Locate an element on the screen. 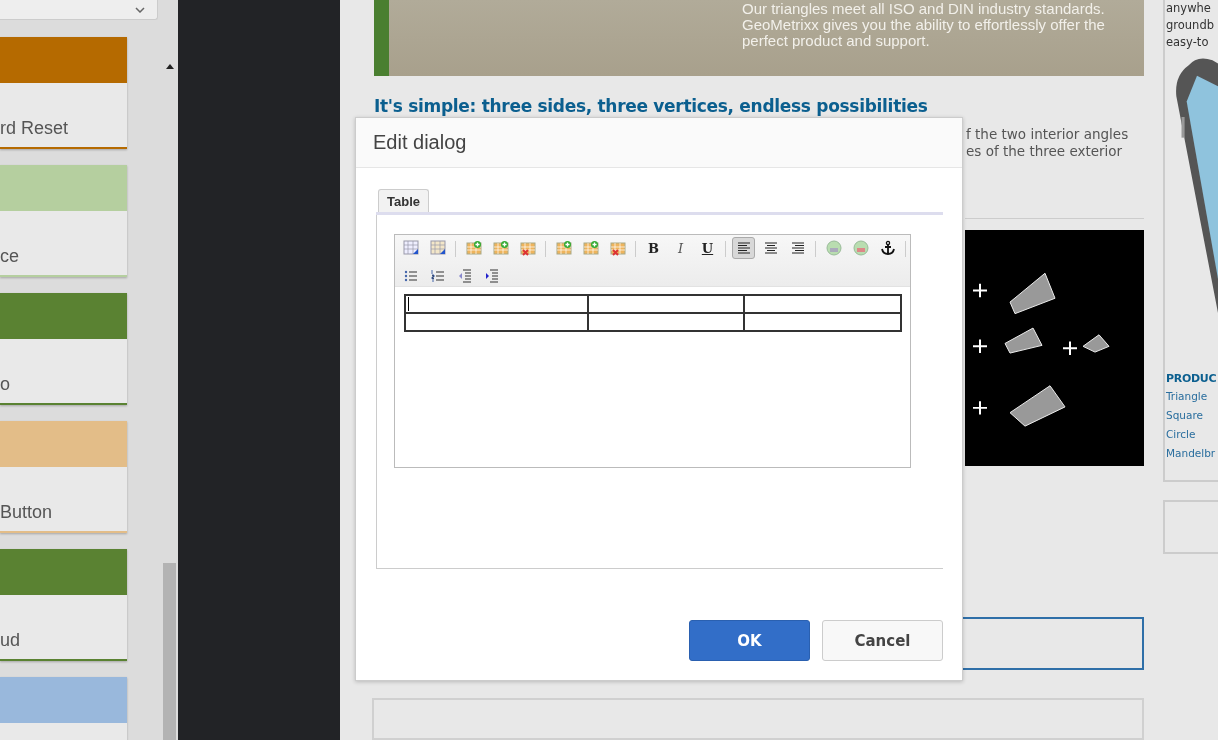  hero-text-line: Our triangles meet all ISO and DIN industry standards. is located at coordinates (923, 9).